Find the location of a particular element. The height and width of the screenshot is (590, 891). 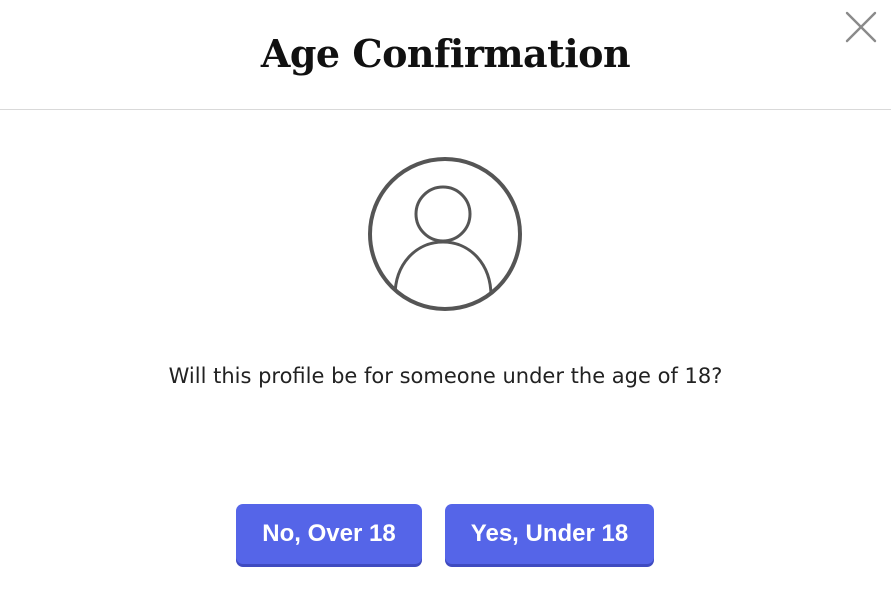

yes-under-18-button: Yes, Under 18 is located at coordinates (549, 534).